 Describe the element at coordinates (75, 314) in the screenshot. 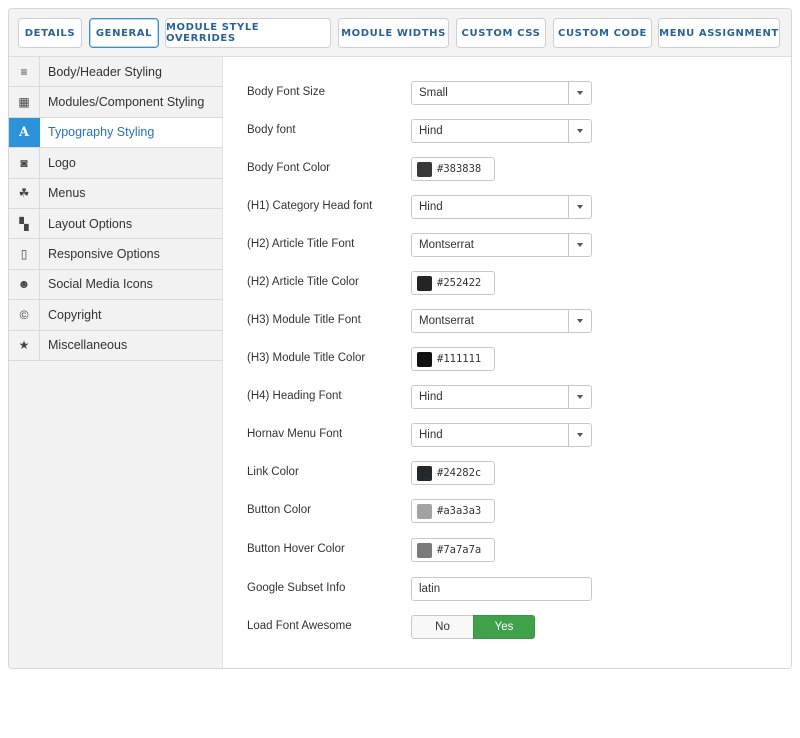

I see `sidebar-item-label: Copyright` at that location.